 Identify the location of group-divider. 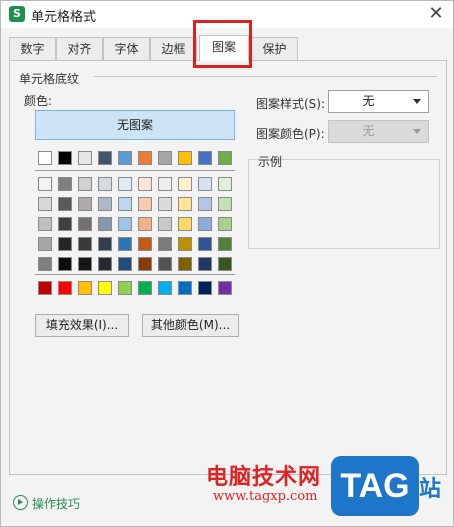
(265, 76).